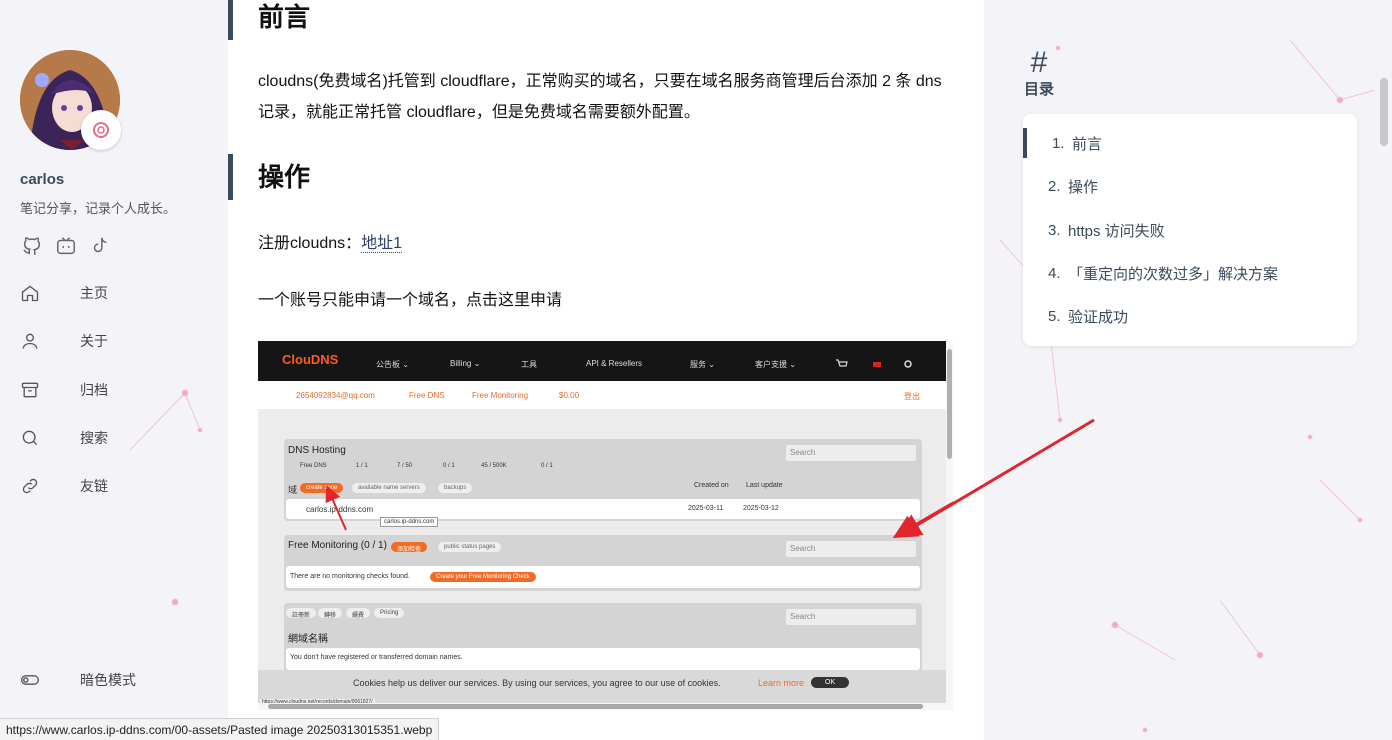 Image resolution: width=1392 pixels, height=740 pixels. I want to click on toc-item-1: 1. 前言, so click(1190, 143).